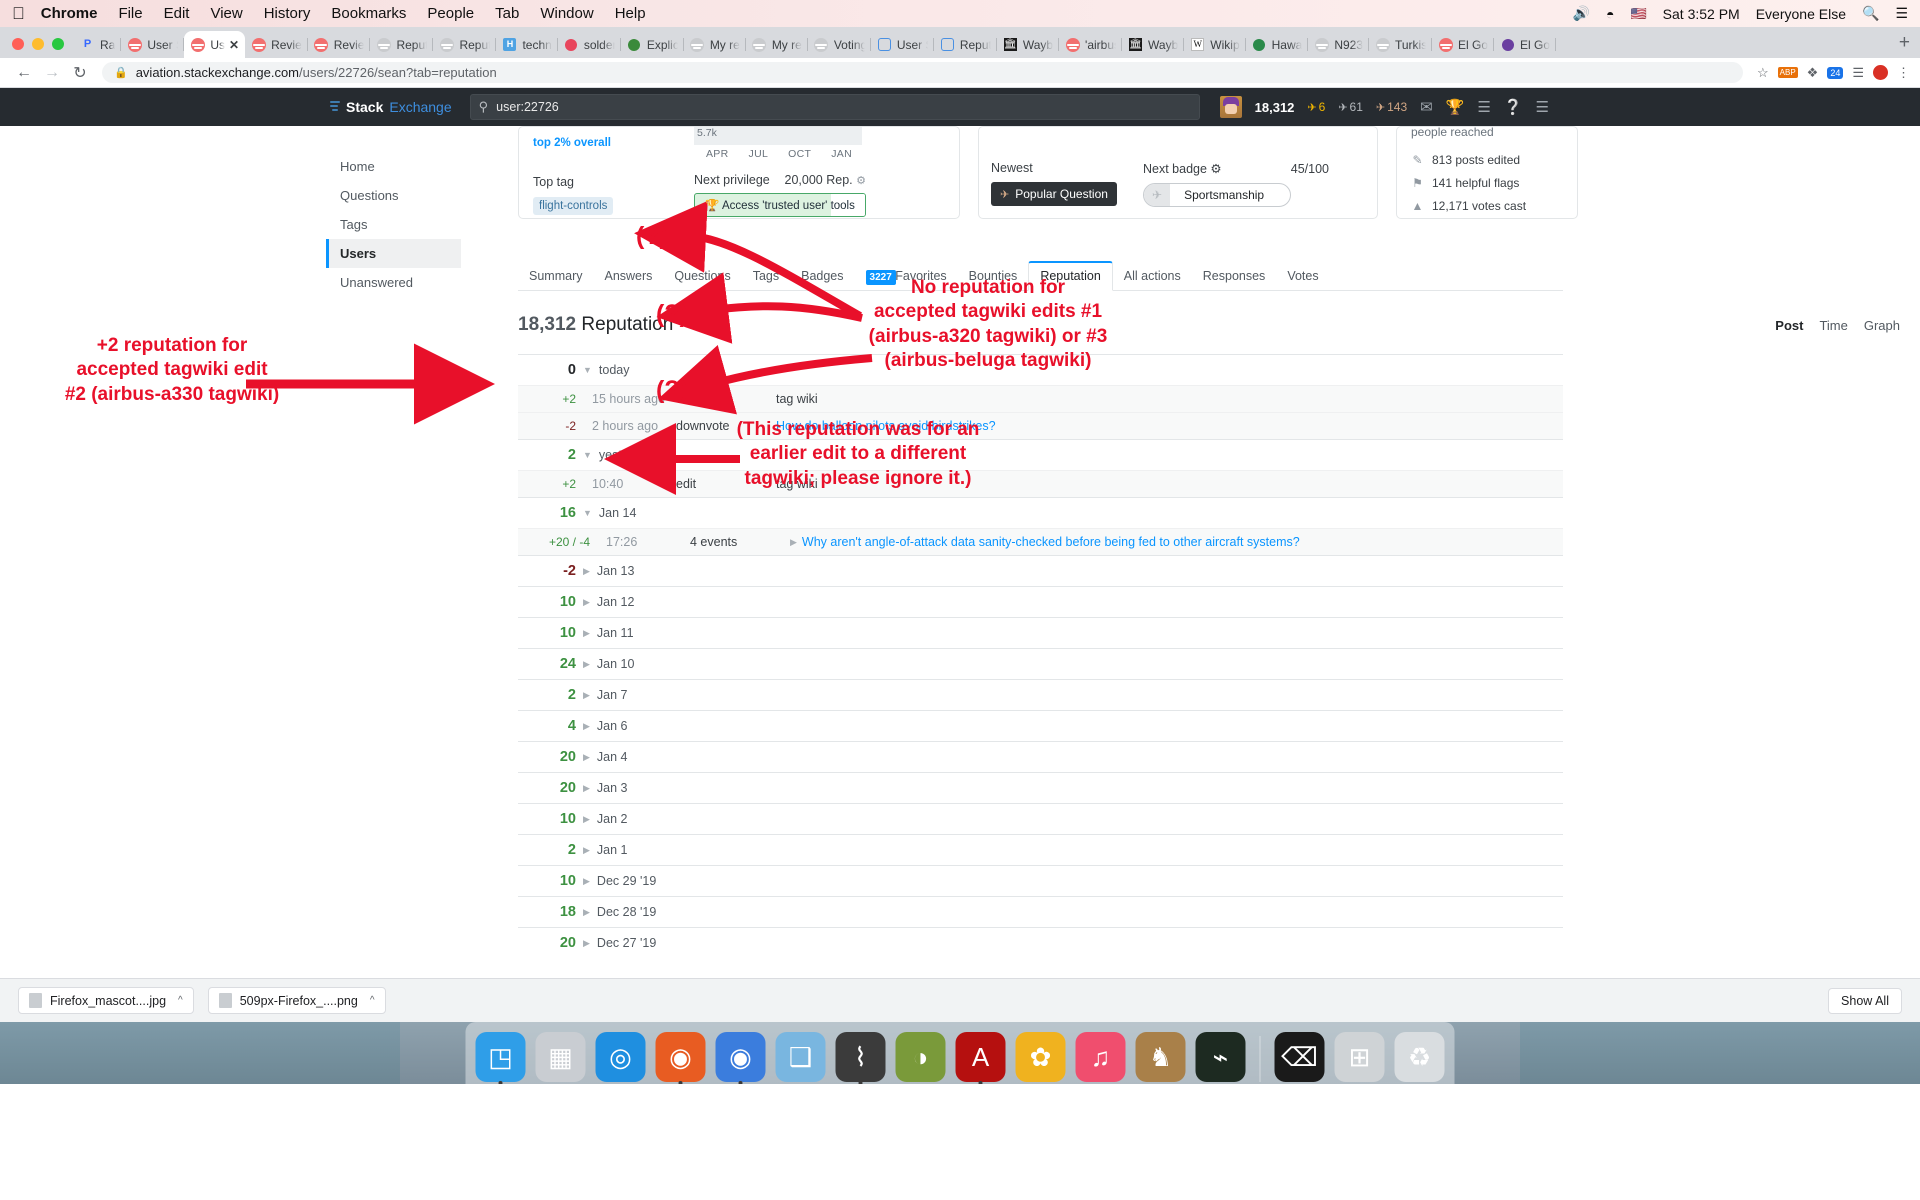 The width and height of the screenshot is (1920, 1200). Describe the element at coordinates (1350, 107) in the screenshot. I see `silver-badge-count: ✈ 61` at that location.